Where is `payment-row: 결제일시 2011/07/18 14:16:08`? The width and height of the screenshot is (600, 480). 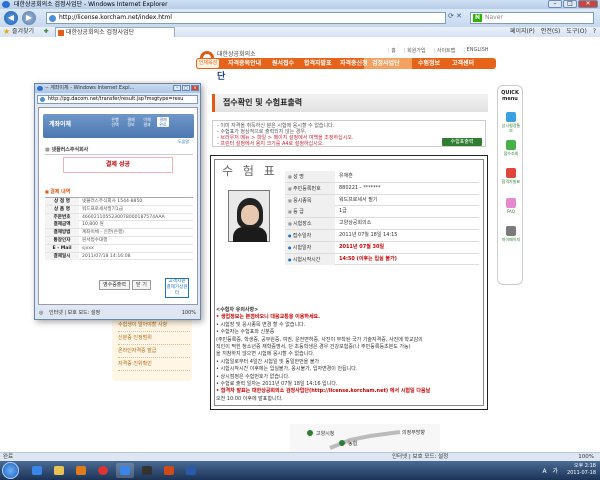
payment-row: 결제일시 2011/07/18 14:16:08 is located at coordinates (119, 256).